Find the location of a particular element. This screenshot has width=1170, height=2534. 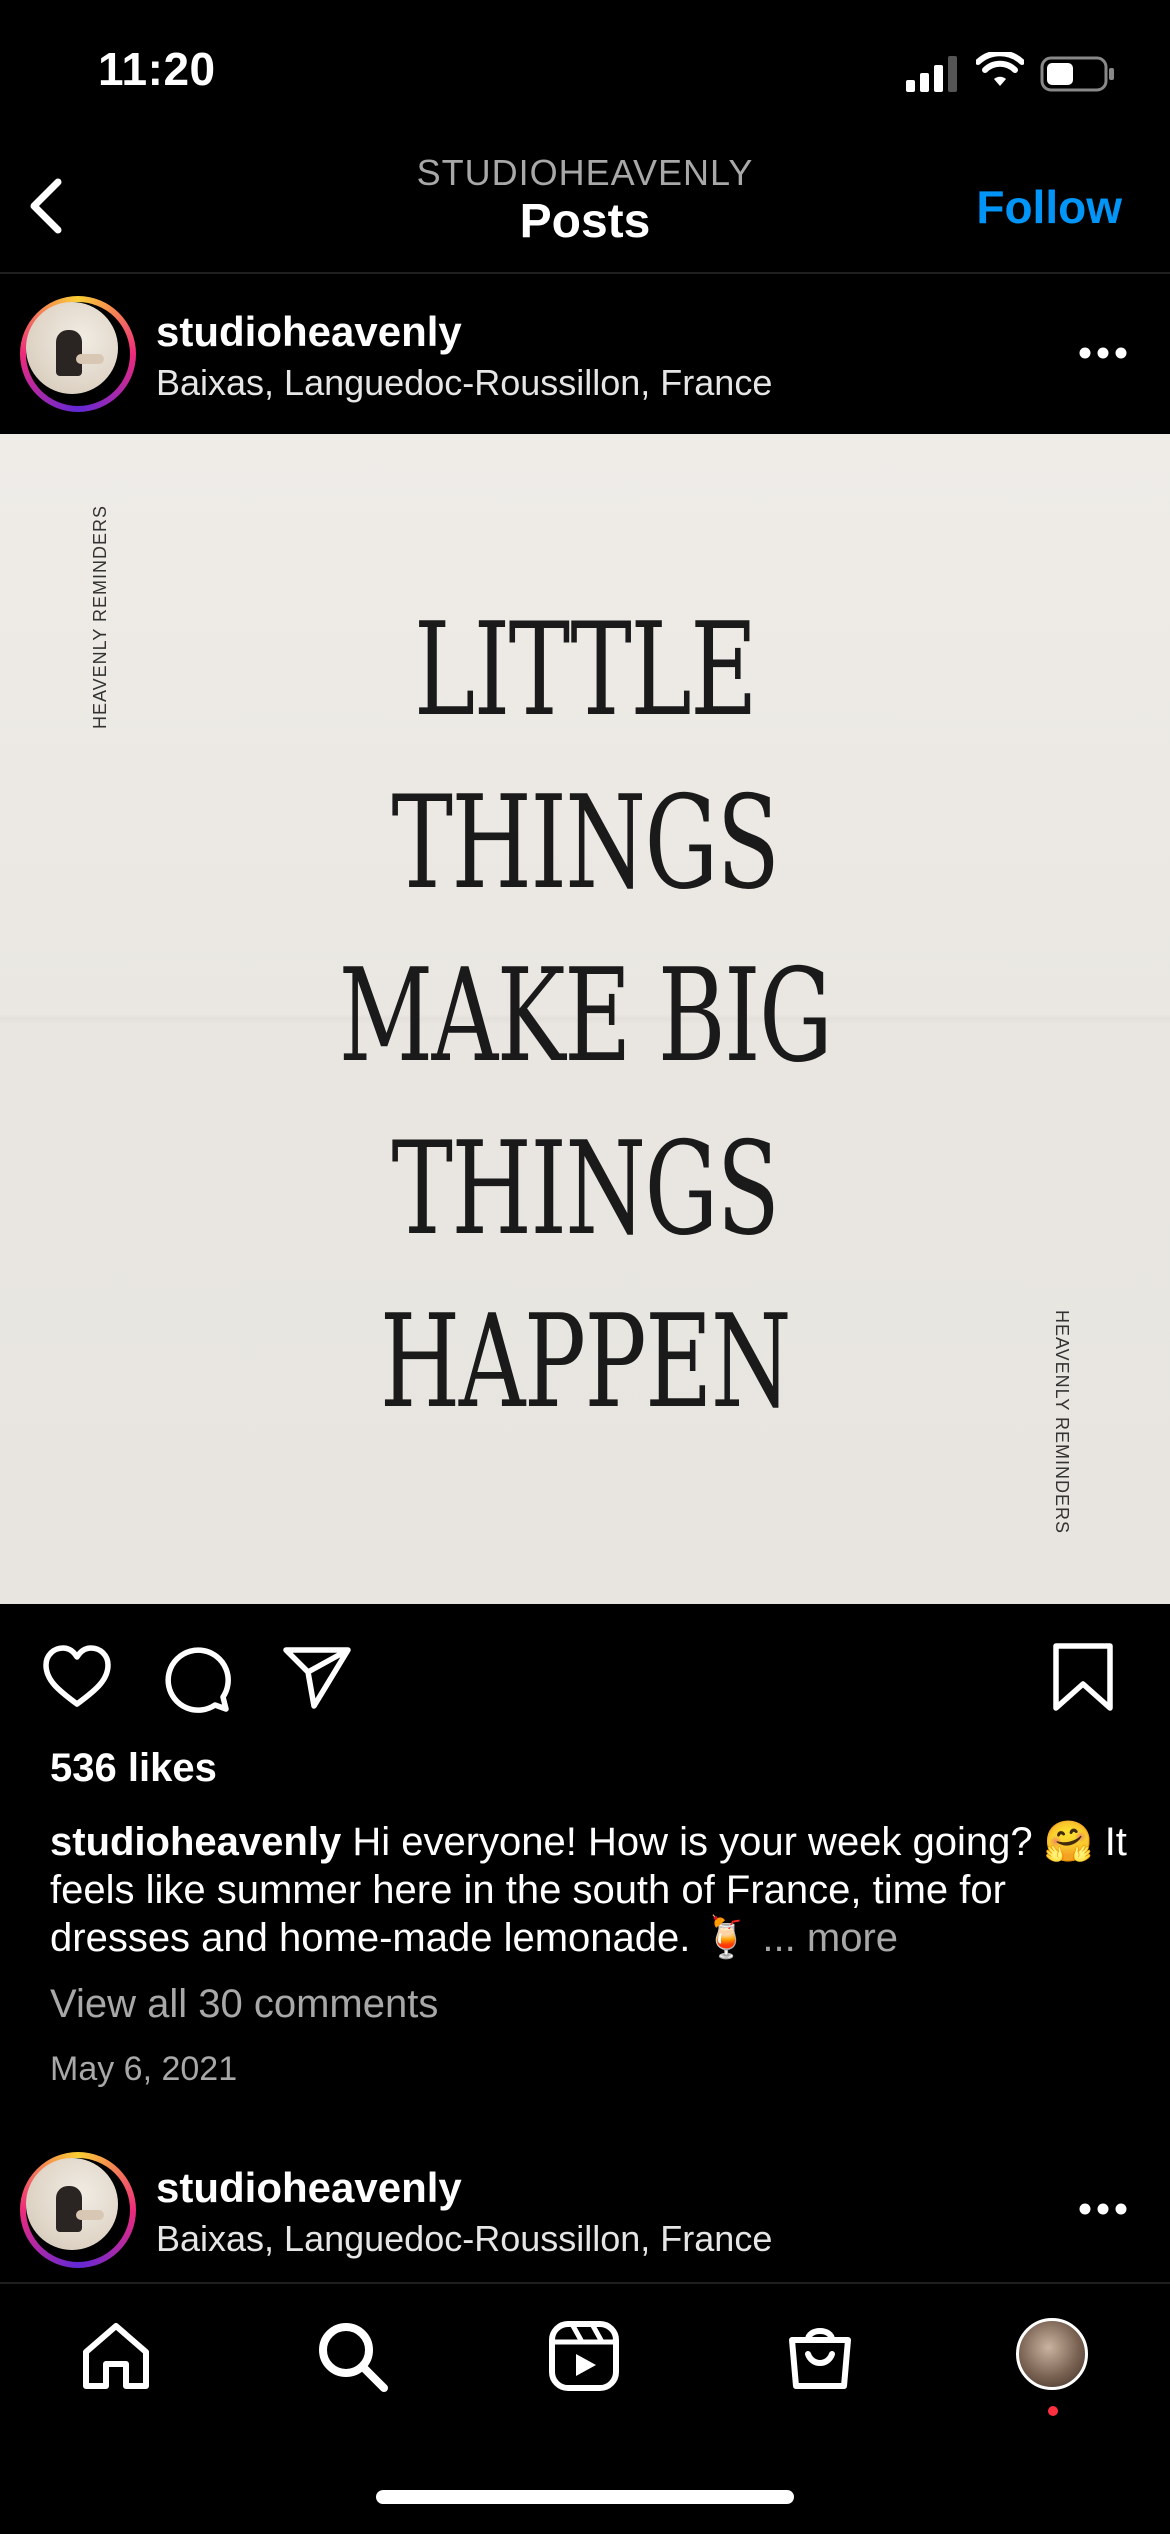

comment-icon is located at coordinates (197, 1679).